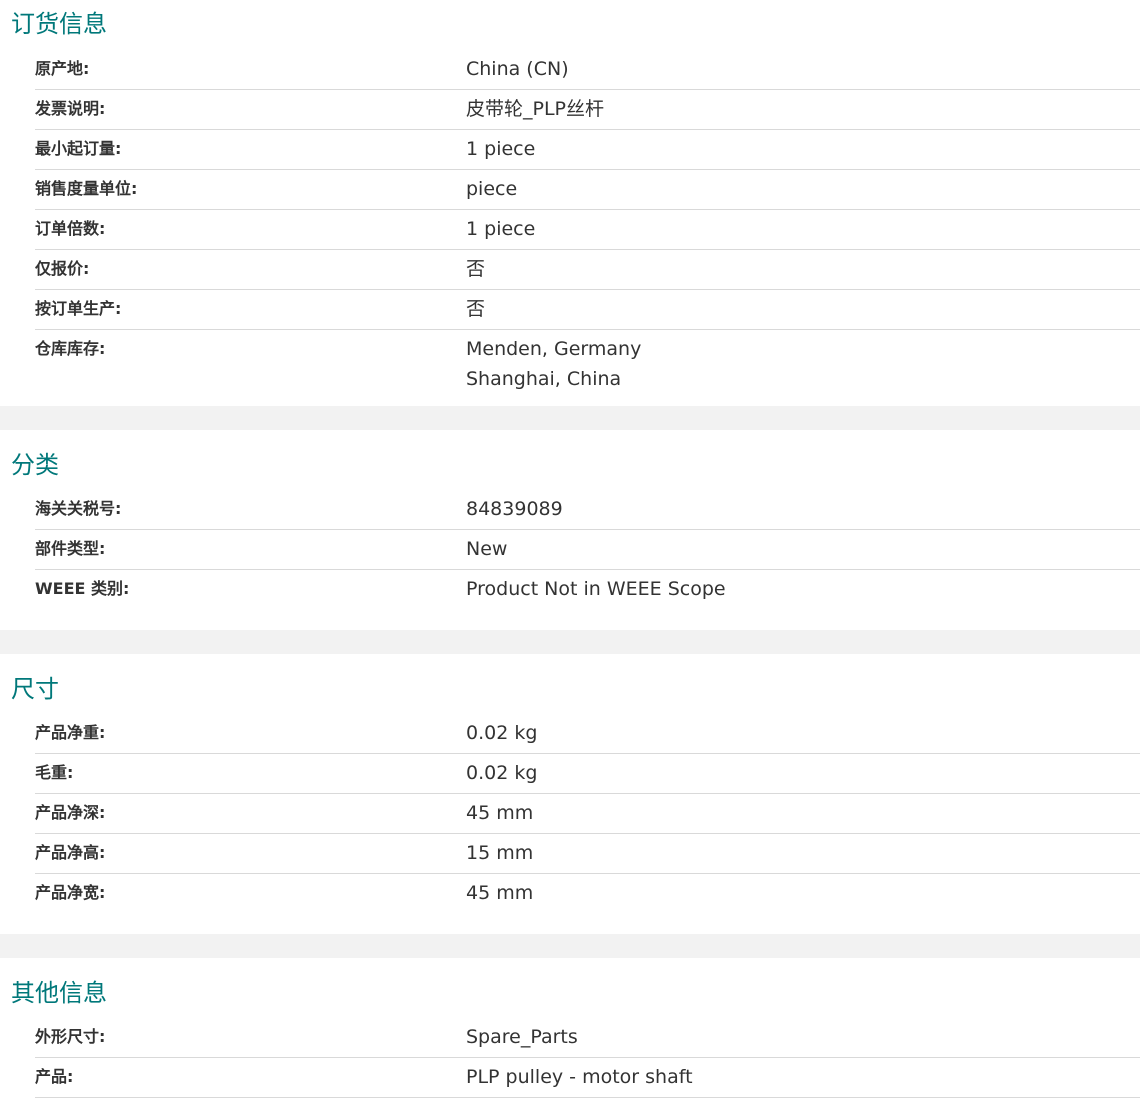  Describe the element at coordinates (587, 270) in the screenshot. I see `table-row: 仅报价: 否` at that location.